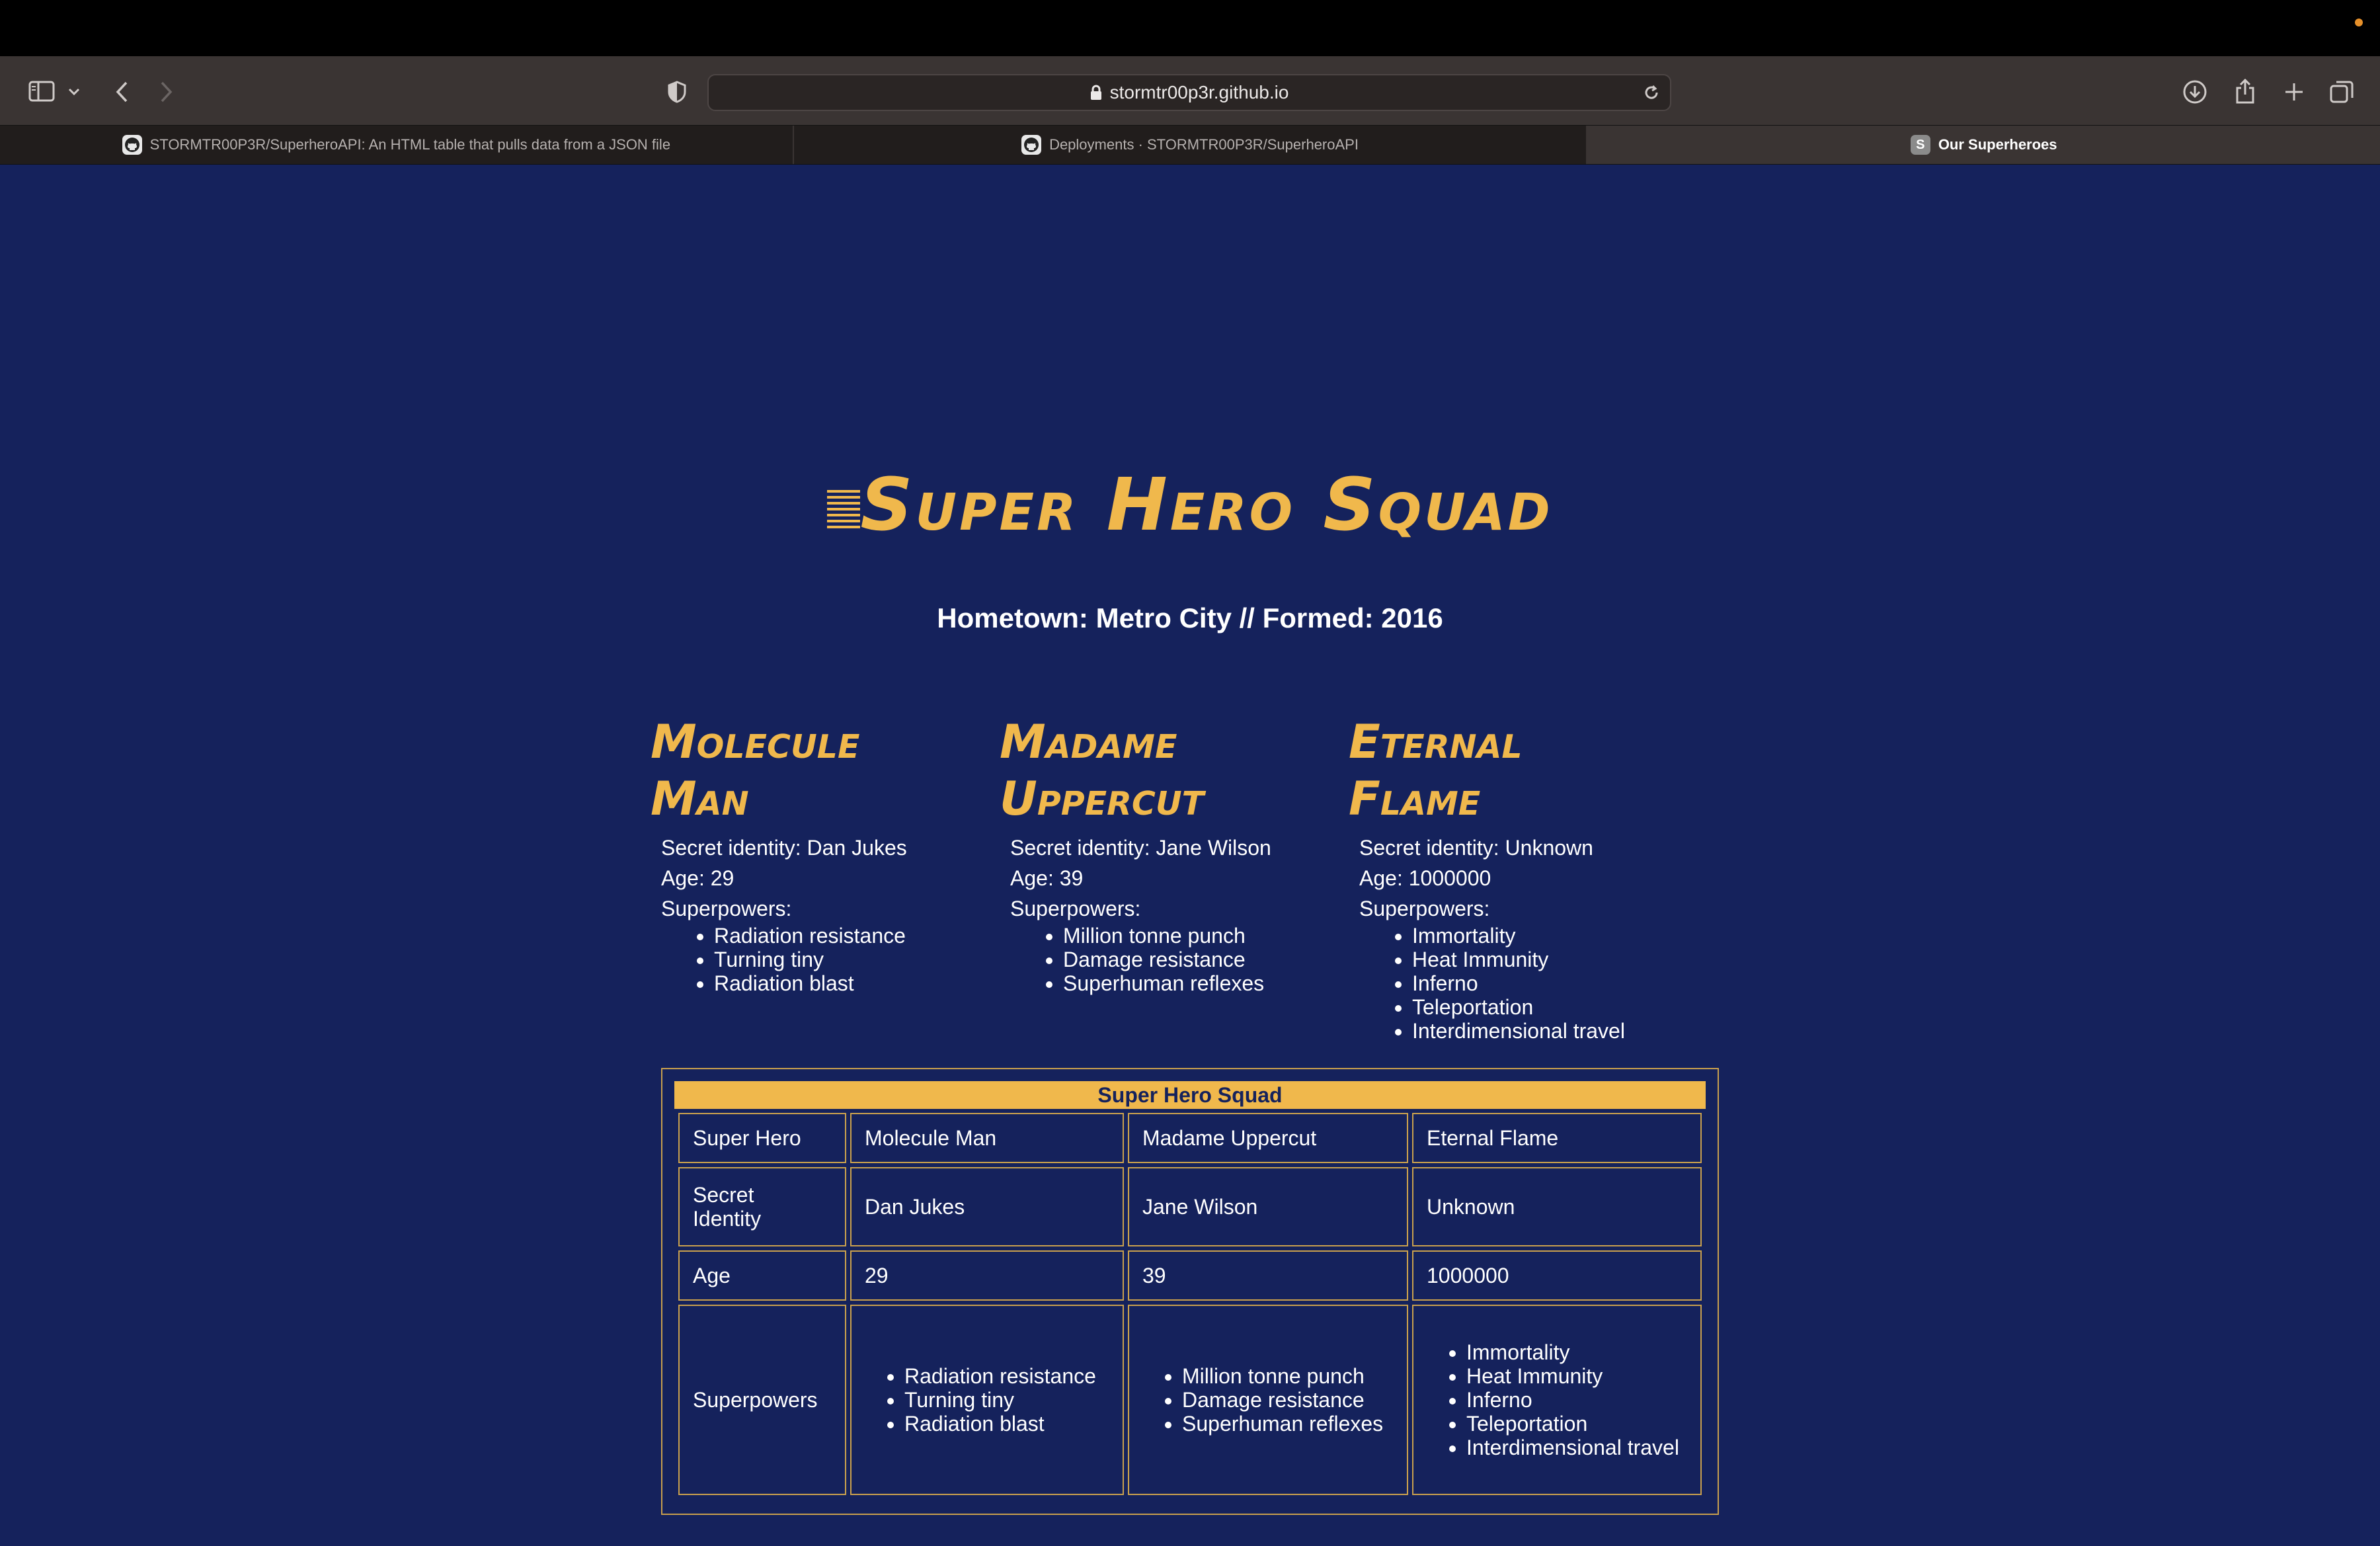 The width and height of the screenshot is (2380, 1546). What do you see at coordinates (1190, 28) in the screenshot?
I see `menu-bar` at bounding box center [1190, 28].